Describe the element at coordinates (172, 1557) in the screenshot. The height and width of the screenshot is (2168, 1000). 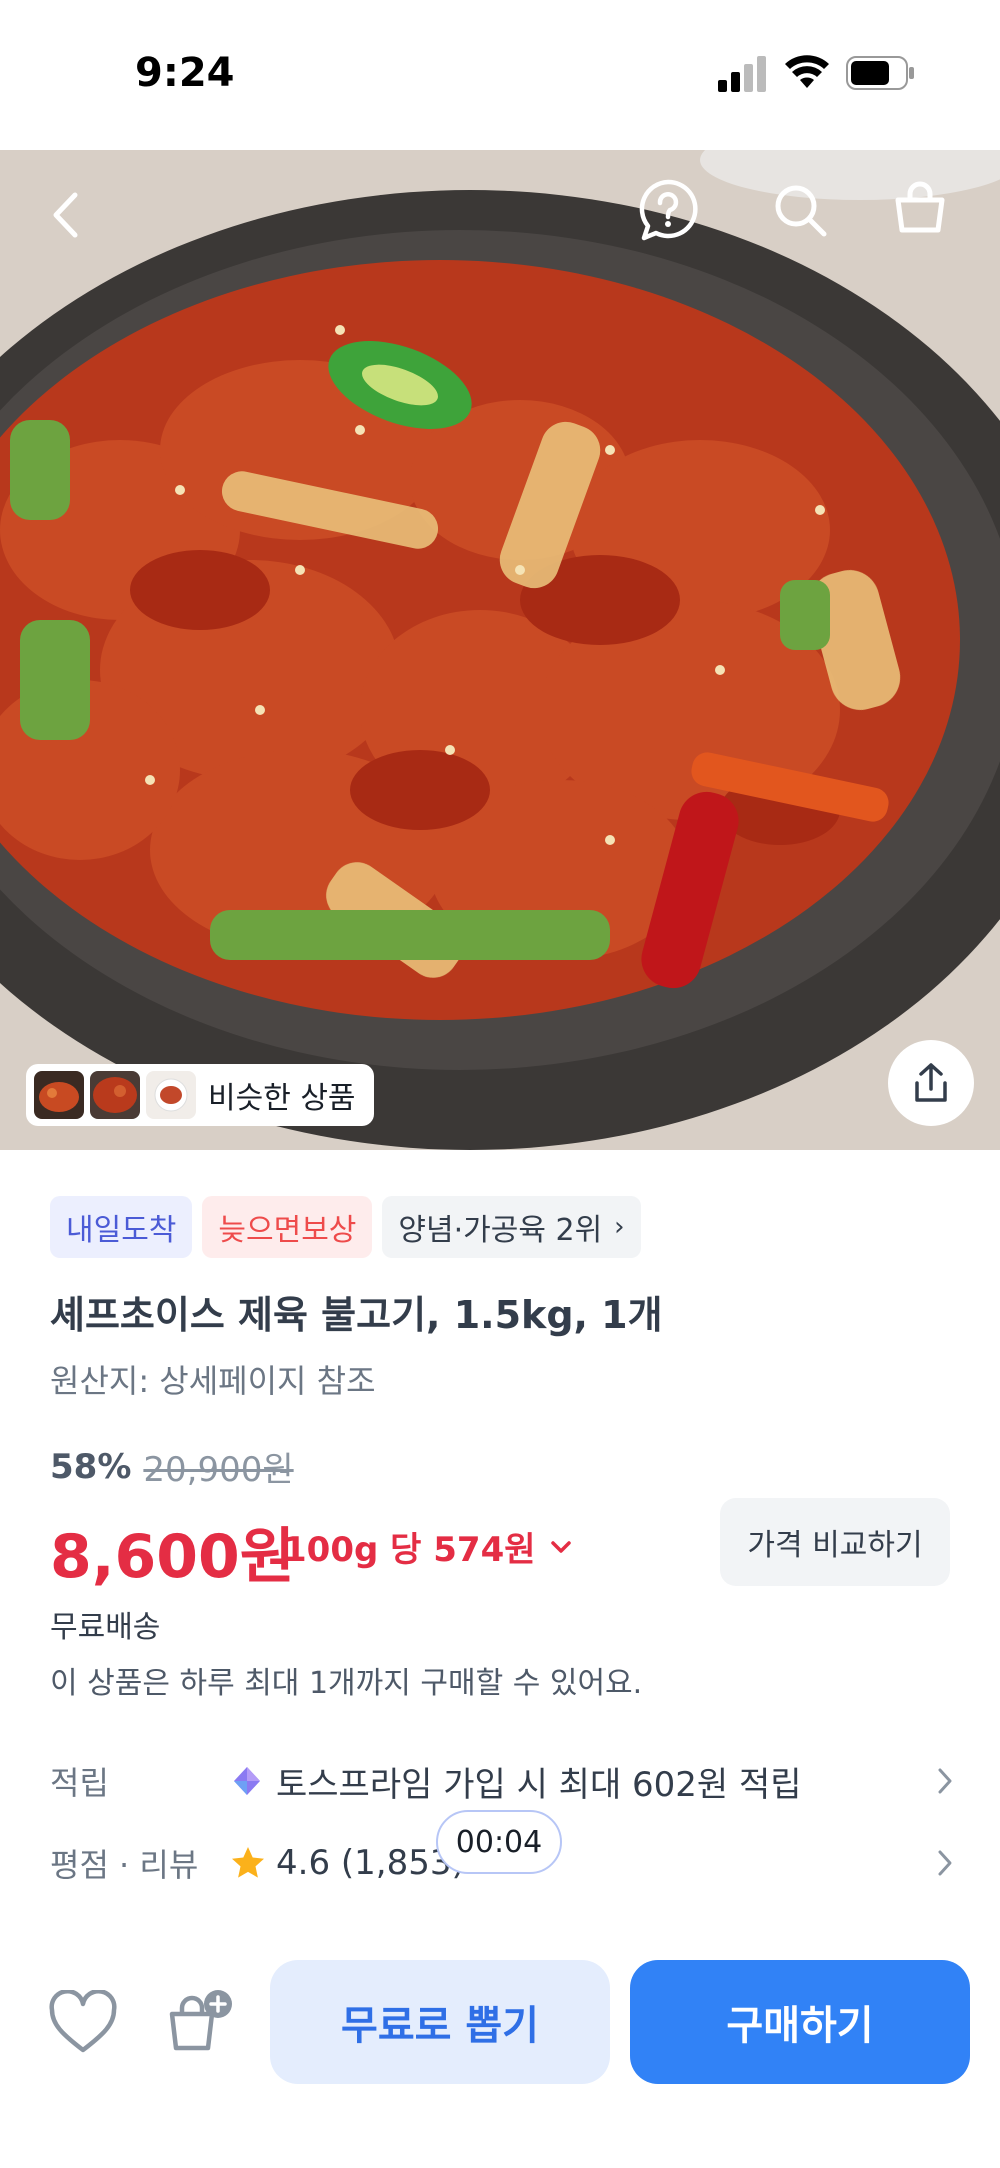
I see `sale-price: 8,600원` at that location.